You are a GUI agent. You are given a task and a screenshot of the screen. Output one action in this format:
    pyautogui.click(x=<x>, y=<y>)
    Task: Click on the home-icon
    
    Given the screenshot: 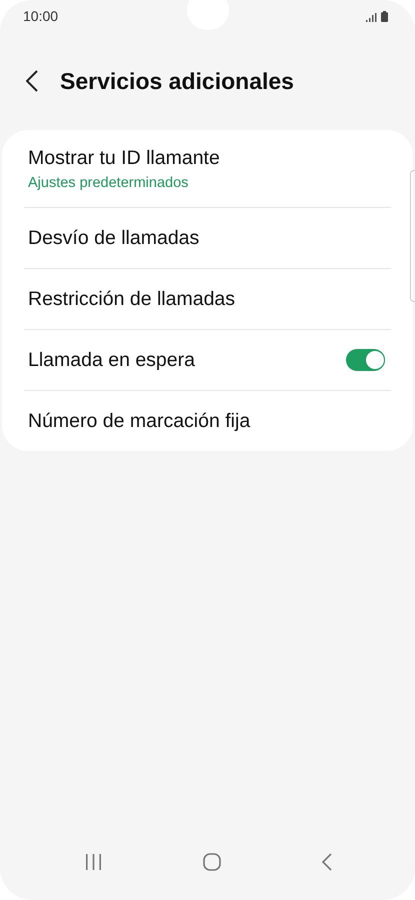 What is the action you would take?
    pyautogui.click(x=211, y=862)
    